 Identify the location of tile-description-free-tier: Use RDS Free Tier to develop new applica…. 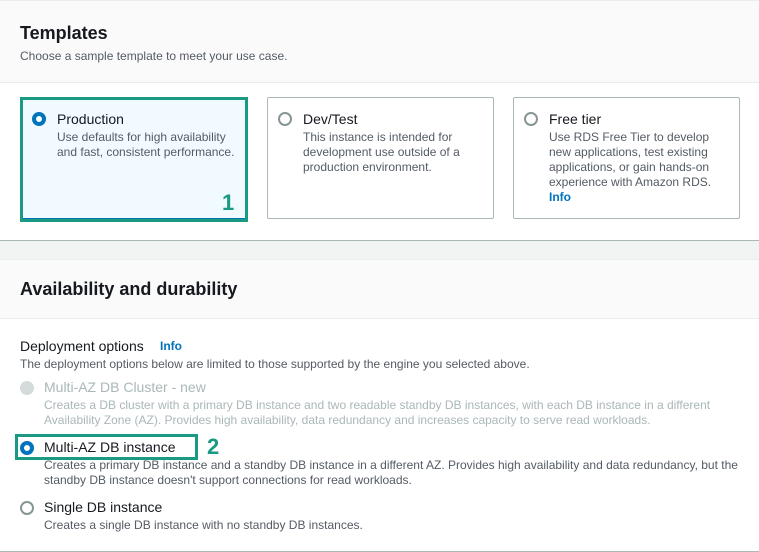
(630, 159).